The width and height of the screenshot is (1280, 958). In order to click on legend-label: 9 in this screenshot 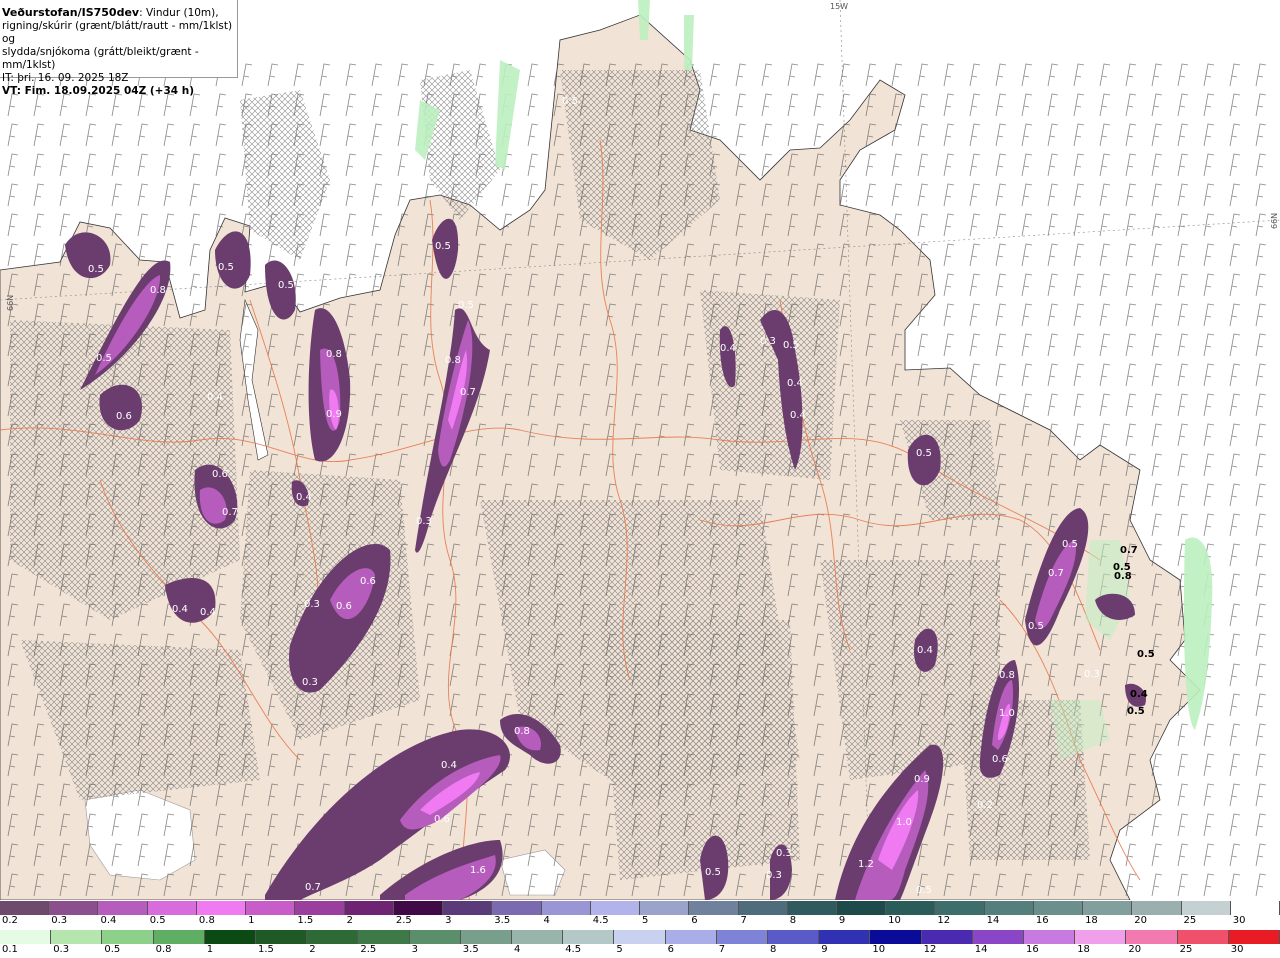, I will do `click(824, 949)`.